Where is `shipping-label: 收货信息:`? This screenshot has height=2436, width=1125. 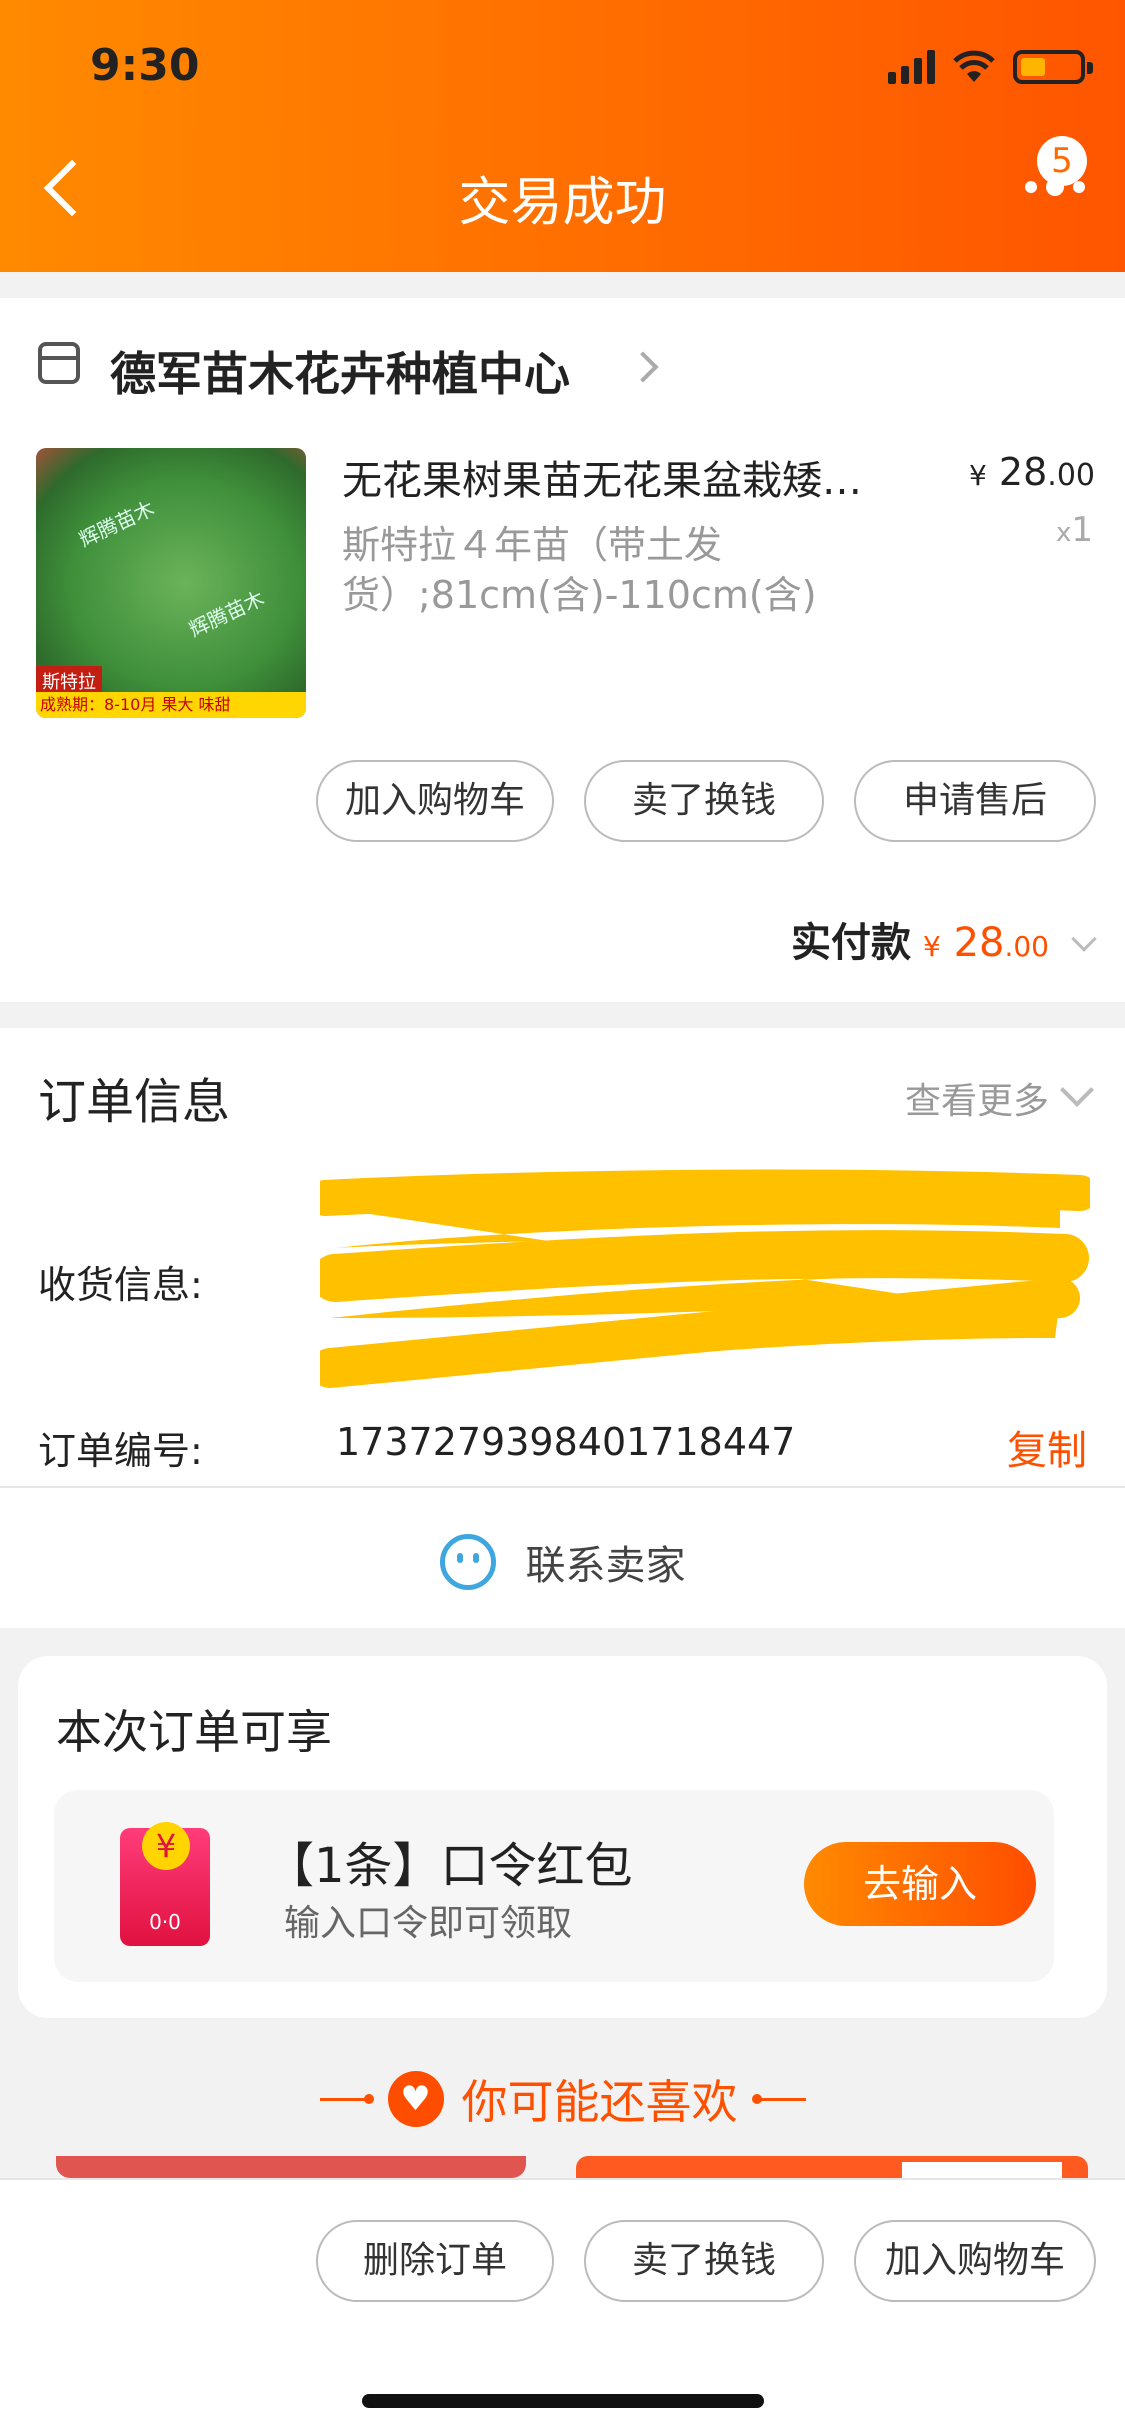
shipping-label: 收货信息: is located at coordinates (120, 1285).